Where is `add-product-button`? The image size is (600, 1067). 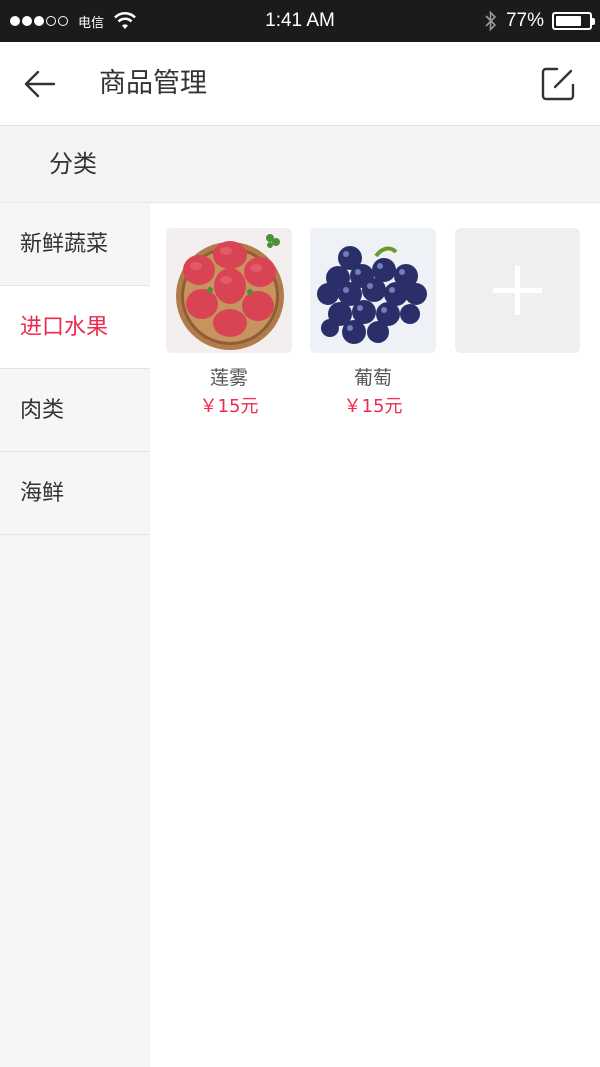
add-product-button is located at coordinates (517, 290).